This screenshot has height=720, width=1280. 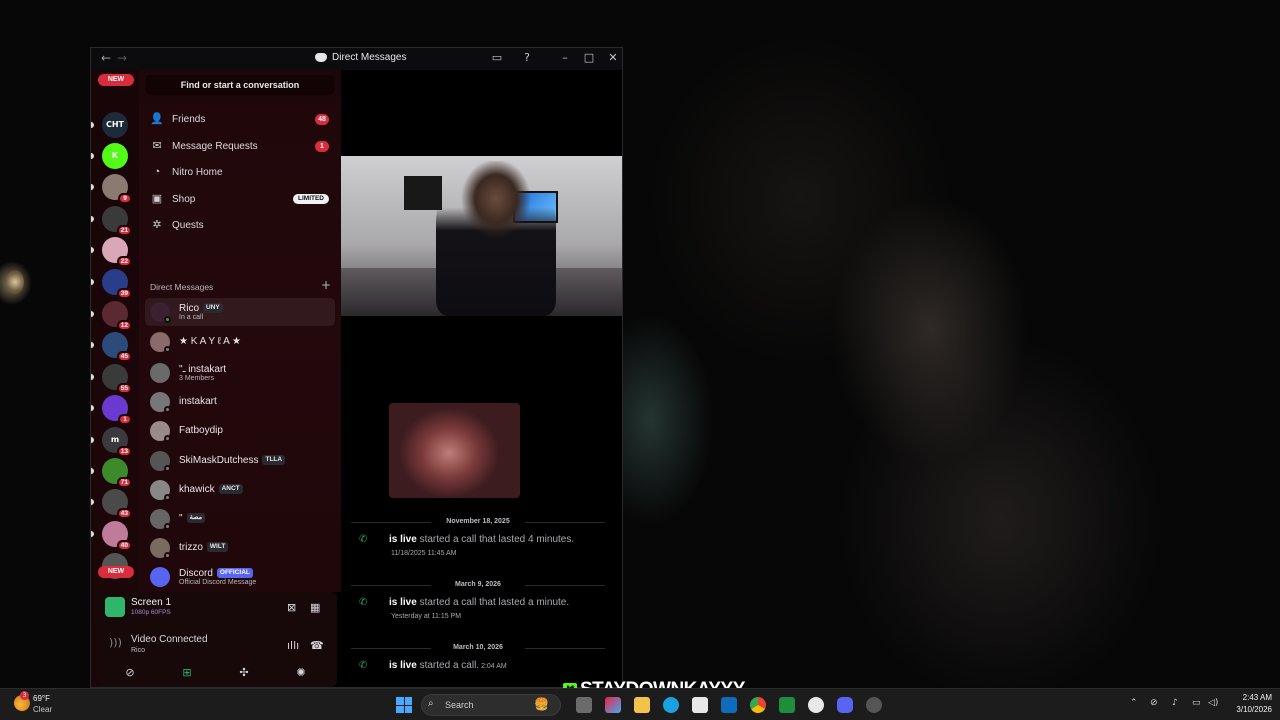 What do you see at coordinates (1154, 703) in the screenshot?
I see `network-off-icon: ⊘` at bounding box center [1154, 703].